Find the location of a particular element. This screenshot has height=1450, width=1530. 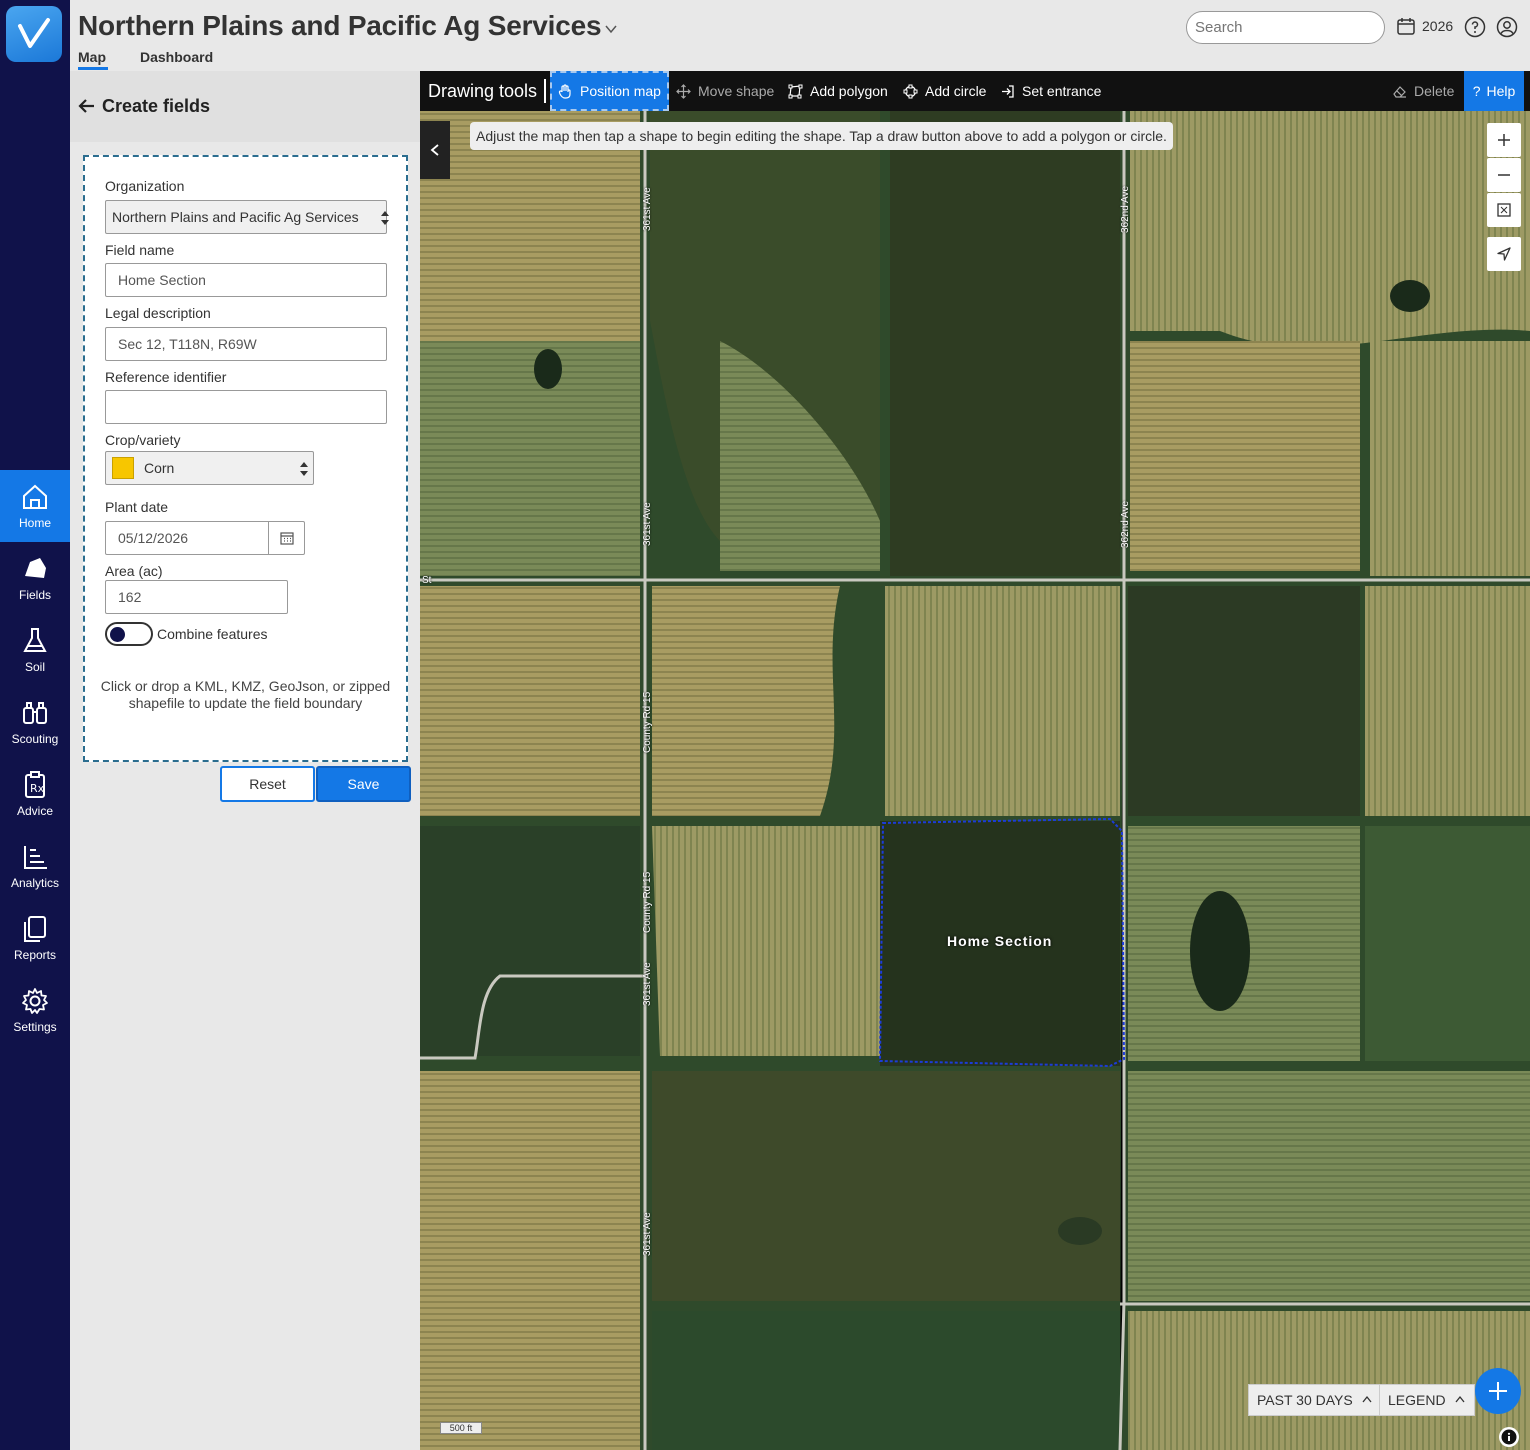

legal-description-label: Legal description is located at coordinates (158, 313).